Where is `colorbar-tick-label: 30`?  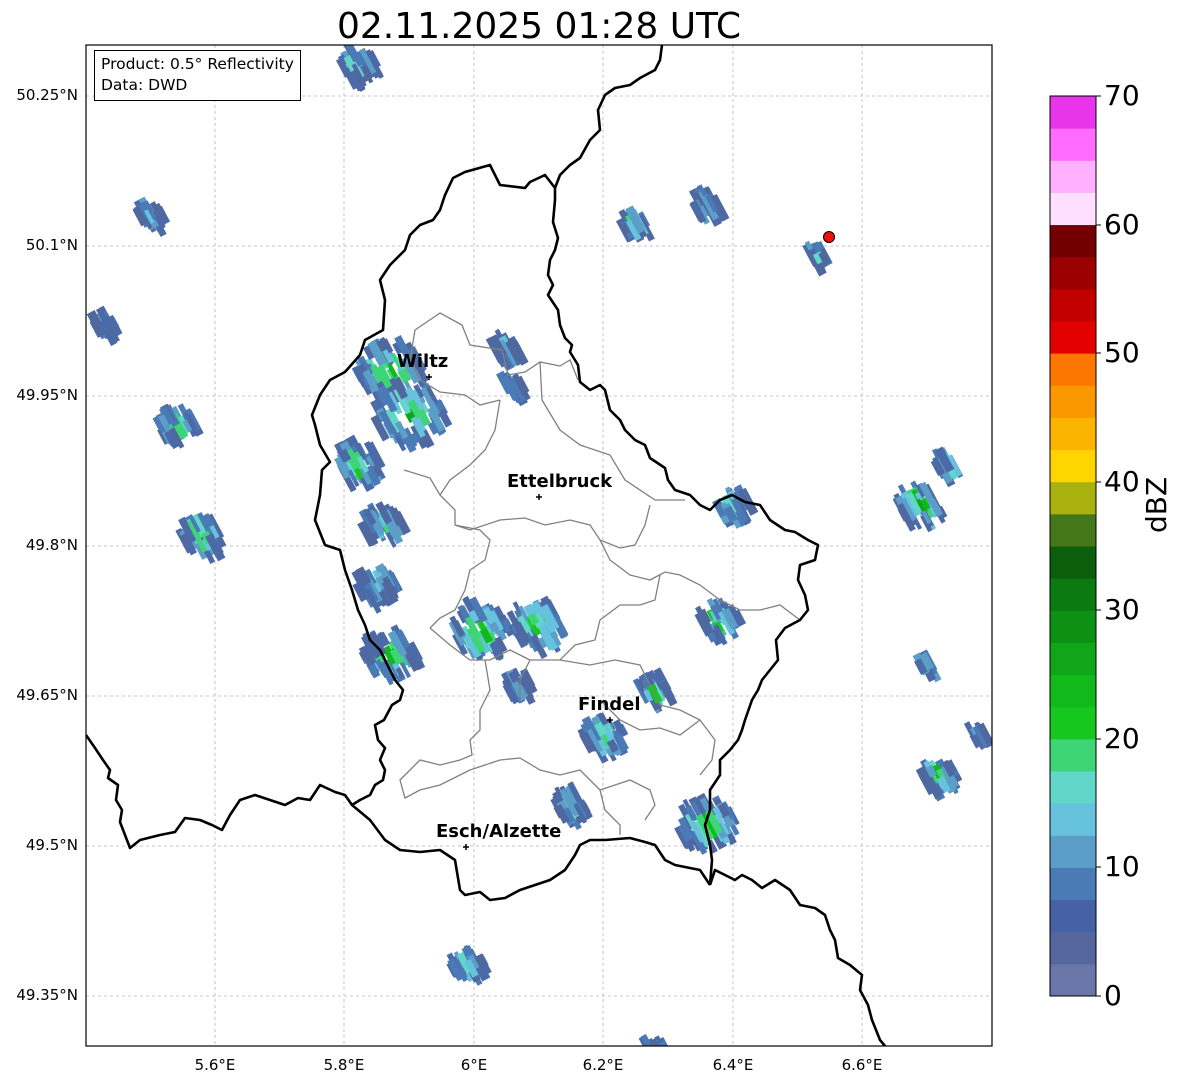
colorbar-tick-label: 30 is located at coordinates (1122, 609).